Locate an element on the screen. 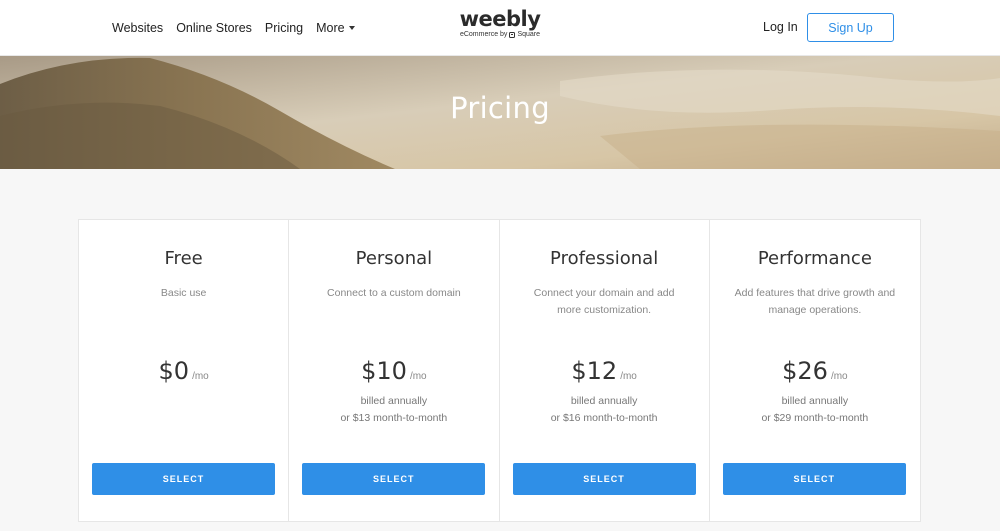 This screenshot has width=1000, height=531. select-free-button: SELECT is located at coordinates (183, 479).